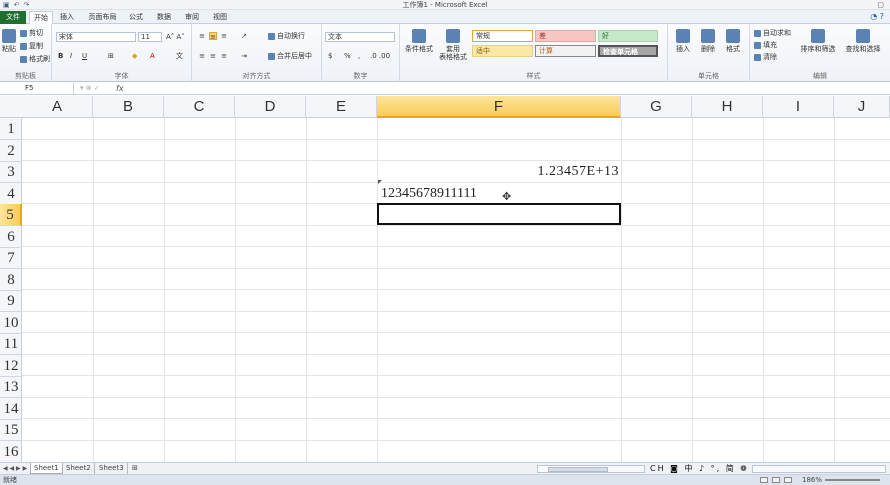 This screenshot has width=890, height=485. I want to click on sheet-tab-1: Sheet1, so click(46, 468).